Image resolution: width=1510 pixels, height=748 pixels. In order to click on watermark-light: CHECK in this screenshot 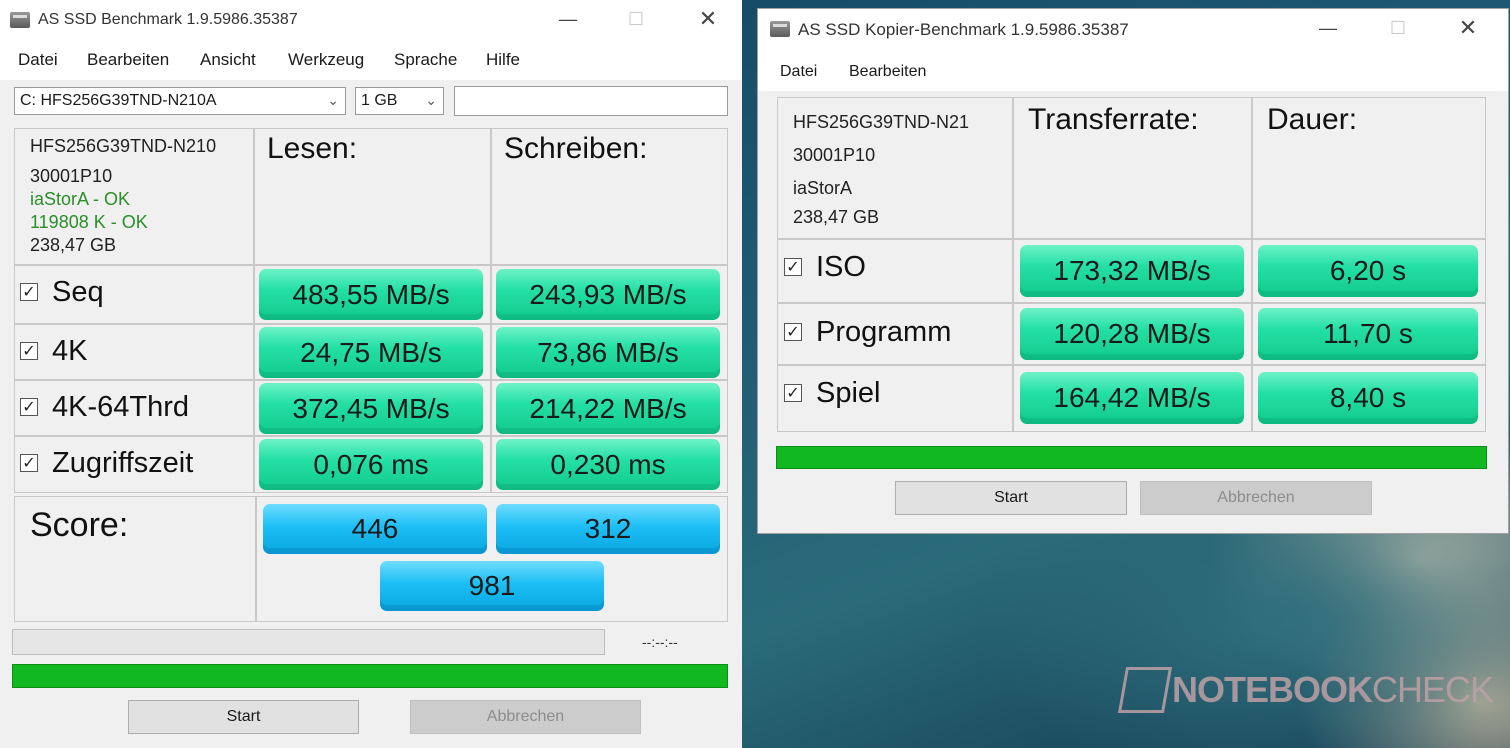, I will do `click(1433, 689)`.